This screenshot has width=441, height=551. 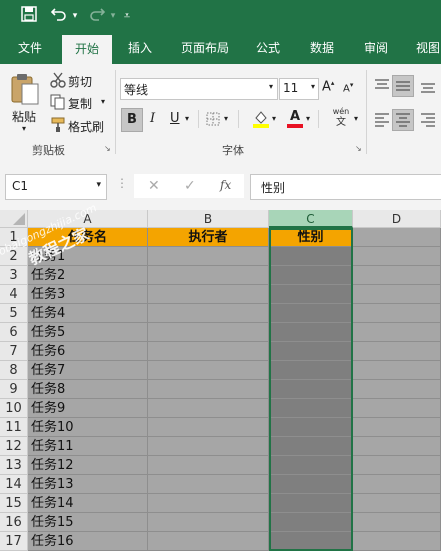 I want to click on clipboard-launcher-icon: ↘, so click(x=107, y=148).